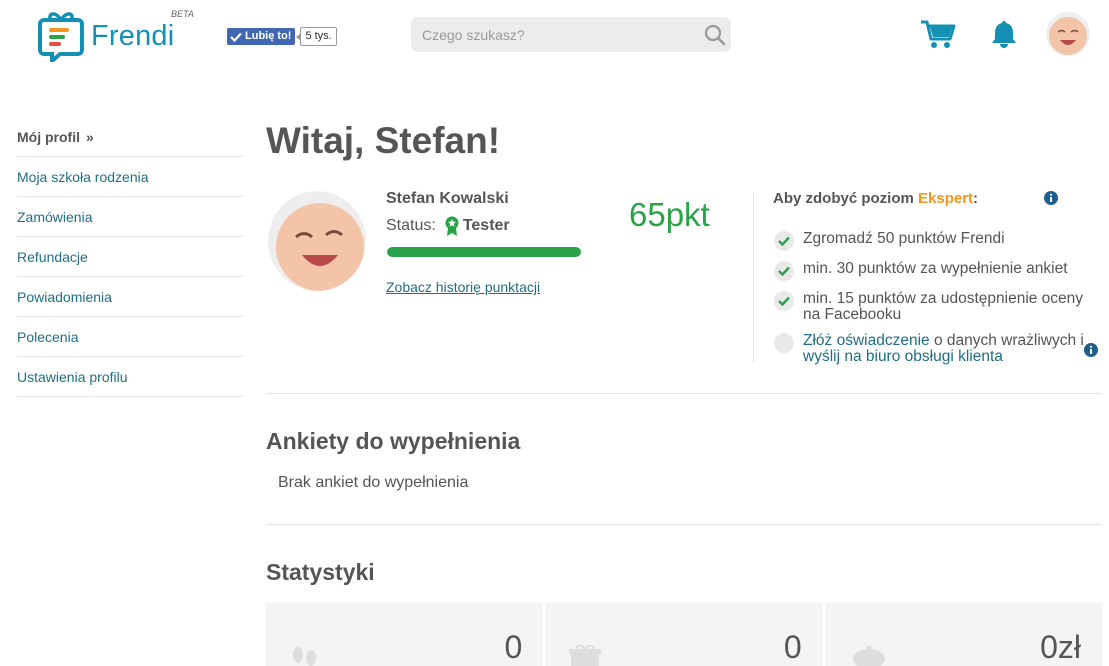 The width and height of the screenshot is (1109, 666). I want to click on piggy-bank-icon, so click(868, 655).